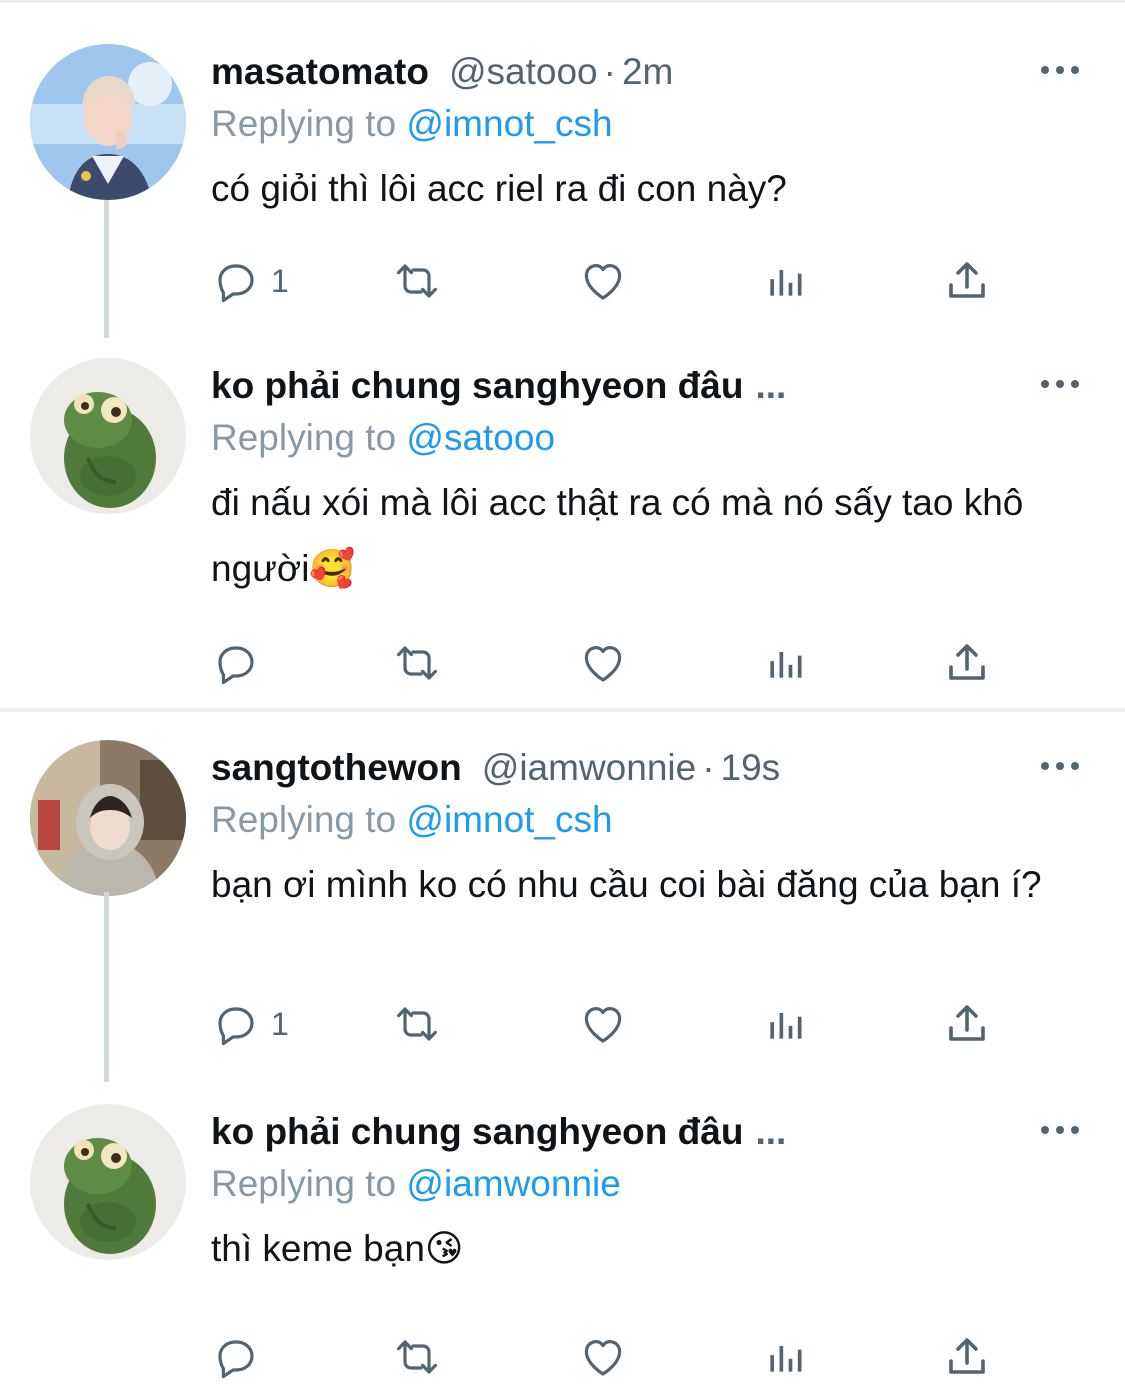 The width and height of the screenshot is (1125, 1399). Describe the element at coordinates (336, 767) in the screenshot. I see `display-name: sangtothewon` at that location.